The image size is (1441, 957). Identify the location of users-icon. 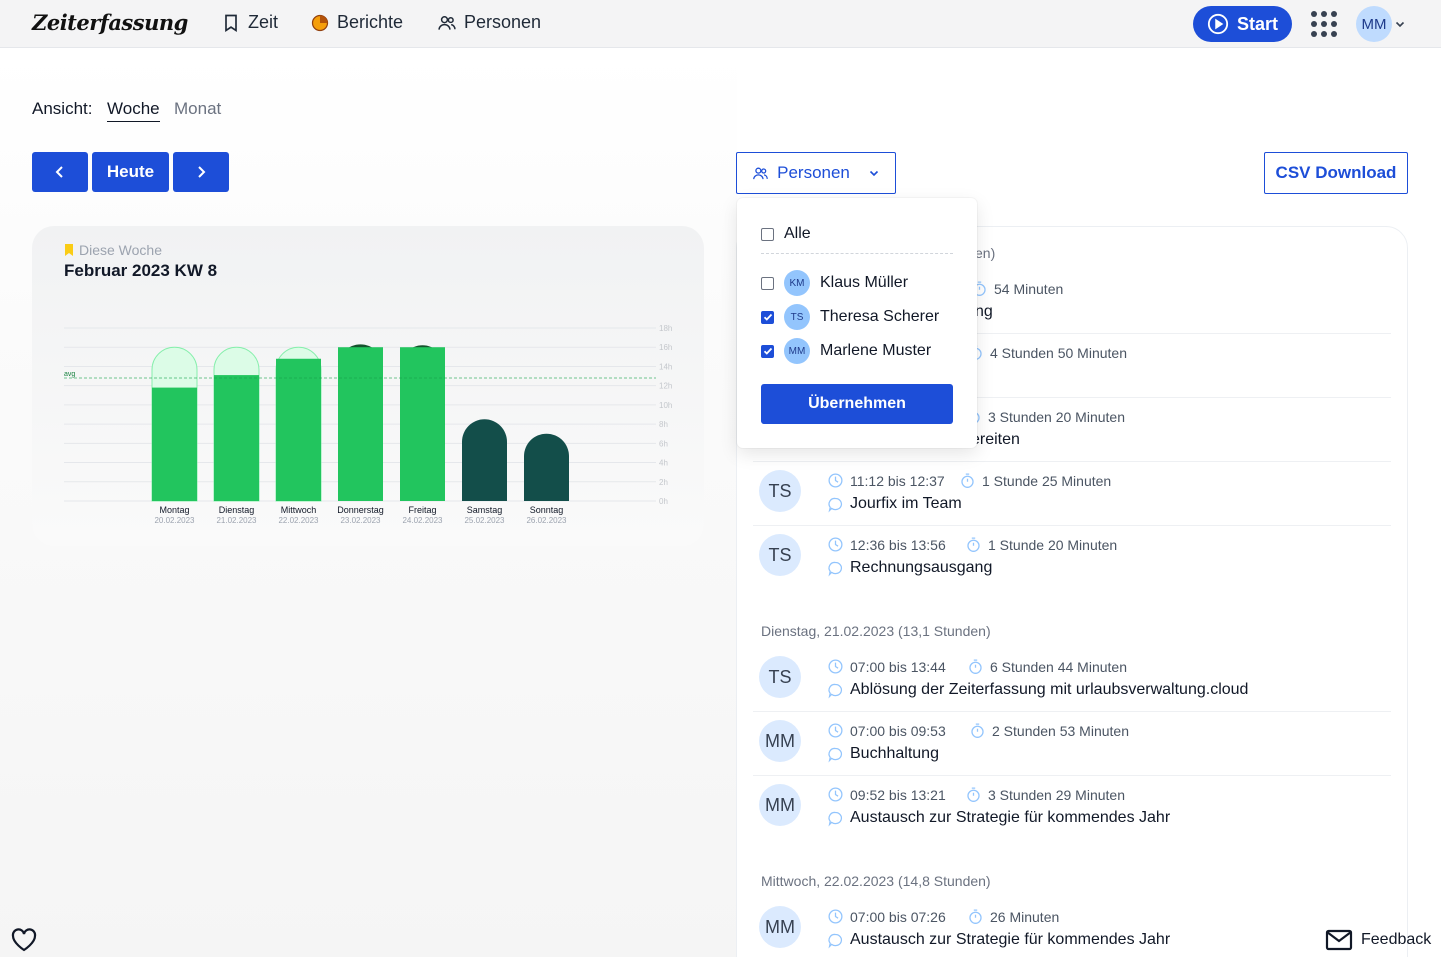
(447, 22).